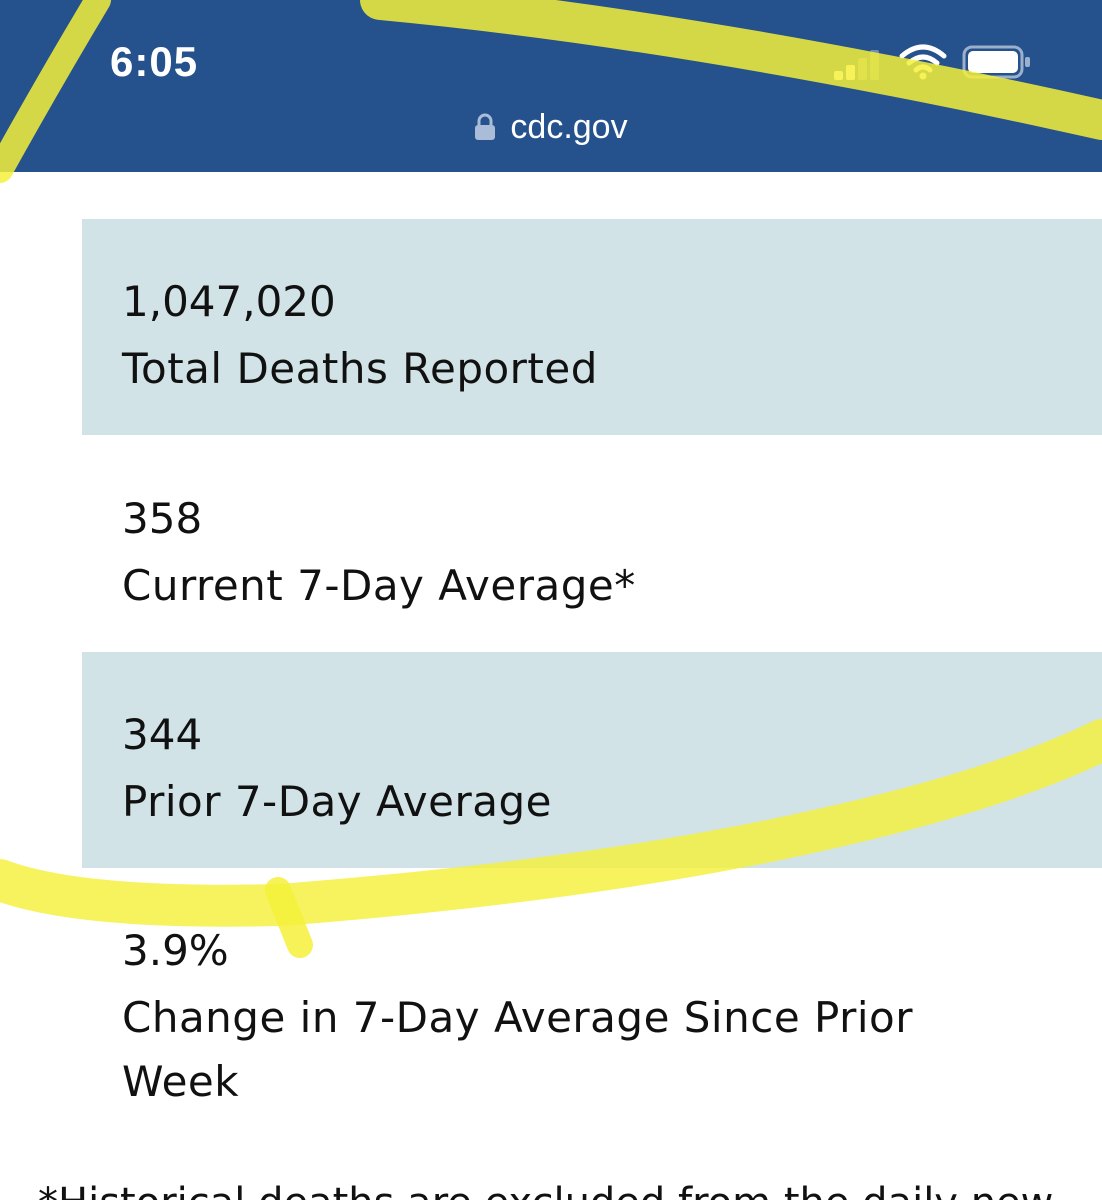 The height and width of the screenshot is (1200, 1102). What do you see at coordinates (175, 950) in the screenshot?
I see `stat-value: 3.9%` at bounding box center [175, 950].